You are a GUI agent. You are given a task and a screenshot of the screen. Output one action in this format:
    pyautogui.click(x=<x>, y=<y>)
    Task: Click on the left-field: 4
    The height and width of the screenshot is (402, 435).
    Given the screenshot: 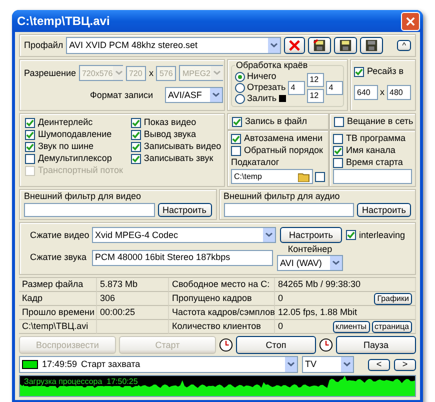 What is the action you would take?
    pyautogui.click(x=296, y=87)
    